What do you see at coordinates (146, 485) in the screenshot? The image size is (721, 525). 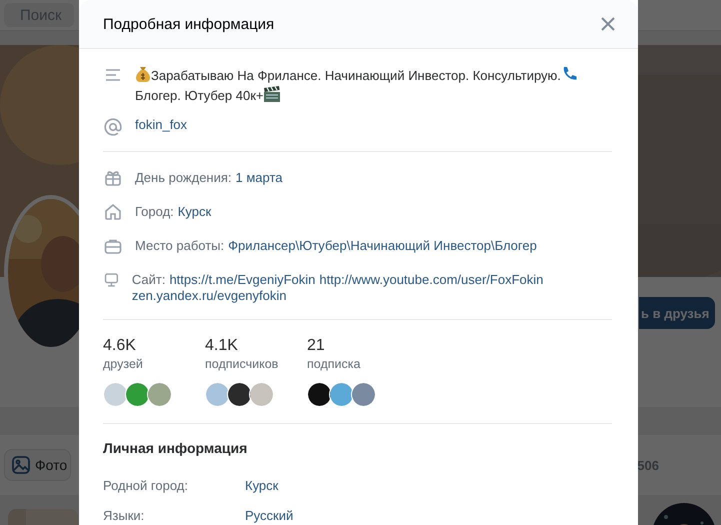 I see `field-label: Родной город:` at bounding box center [146, 485].